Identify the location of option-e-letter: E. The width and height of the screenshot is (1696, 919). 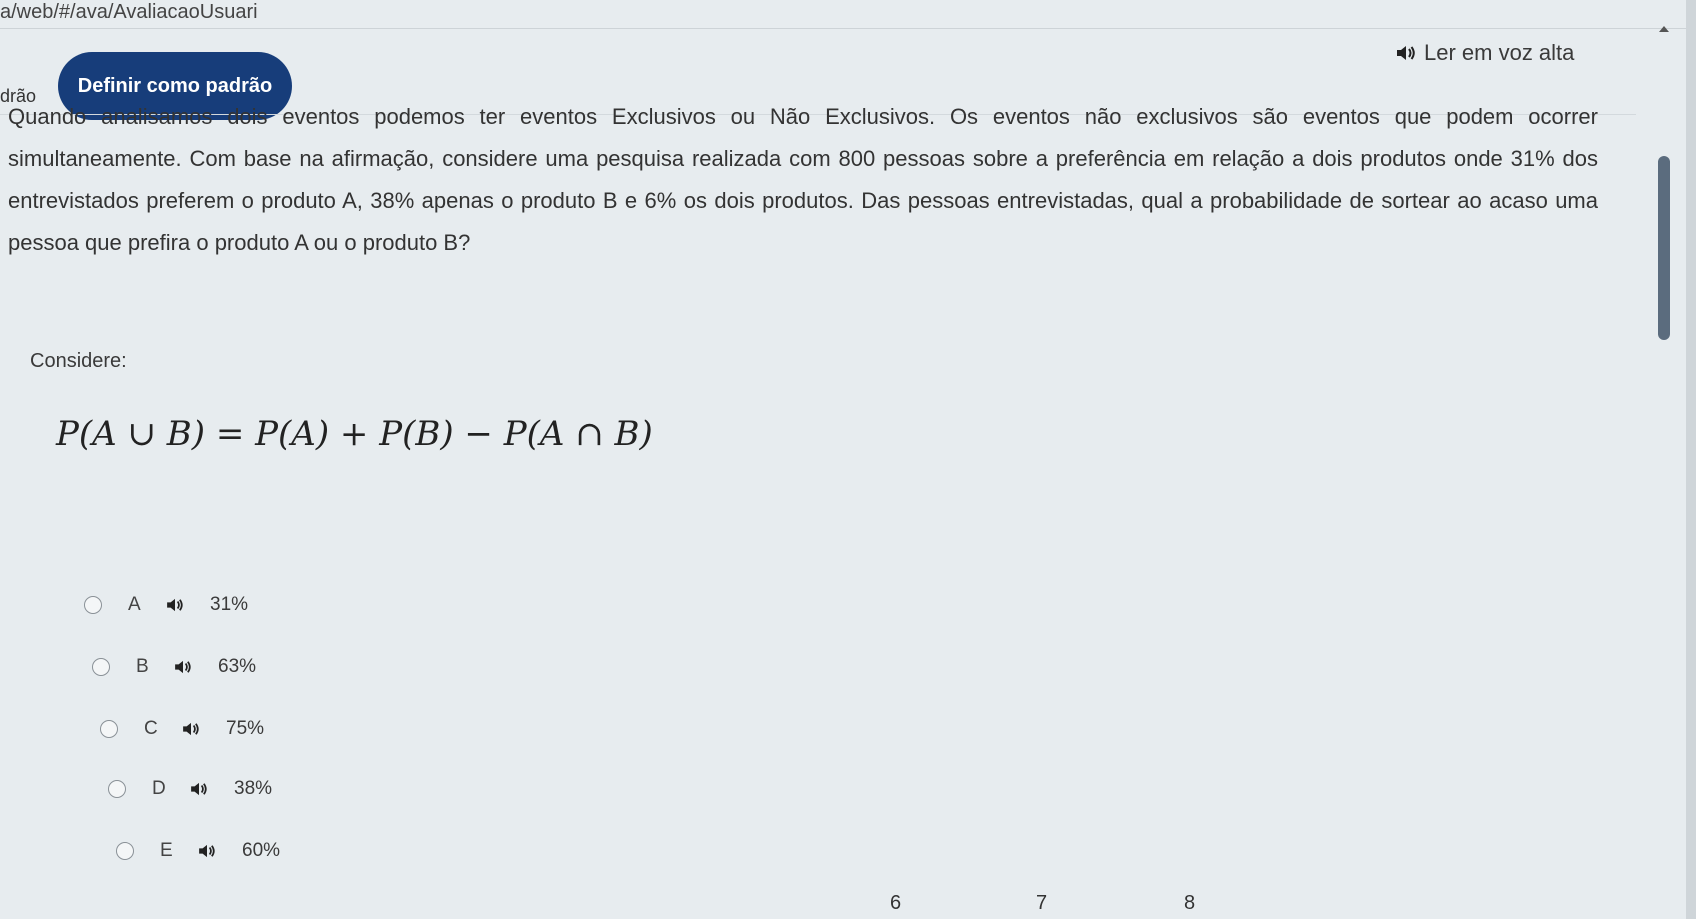
(166, 850).